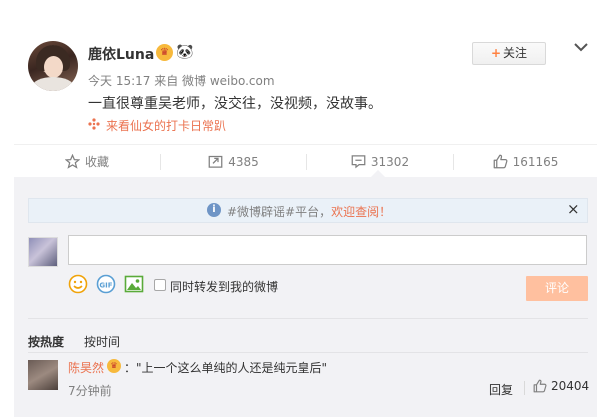 This screenshot has height=417, width=611. Describe the element at coordinates (378, 173) in the screenshot. I see `comment-caret` at that location.